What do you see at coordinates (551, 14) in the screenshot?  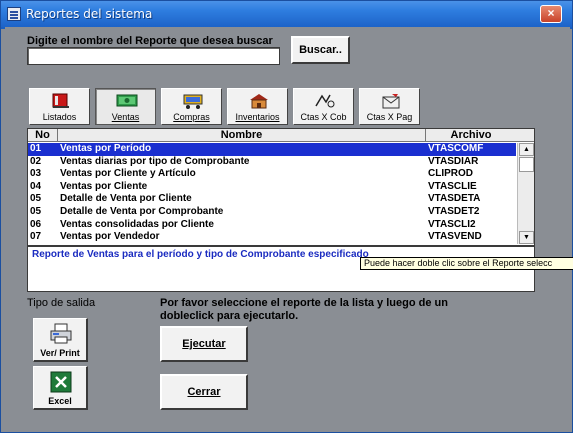 I see `close-button: ×` at bounding box center [551, 14].